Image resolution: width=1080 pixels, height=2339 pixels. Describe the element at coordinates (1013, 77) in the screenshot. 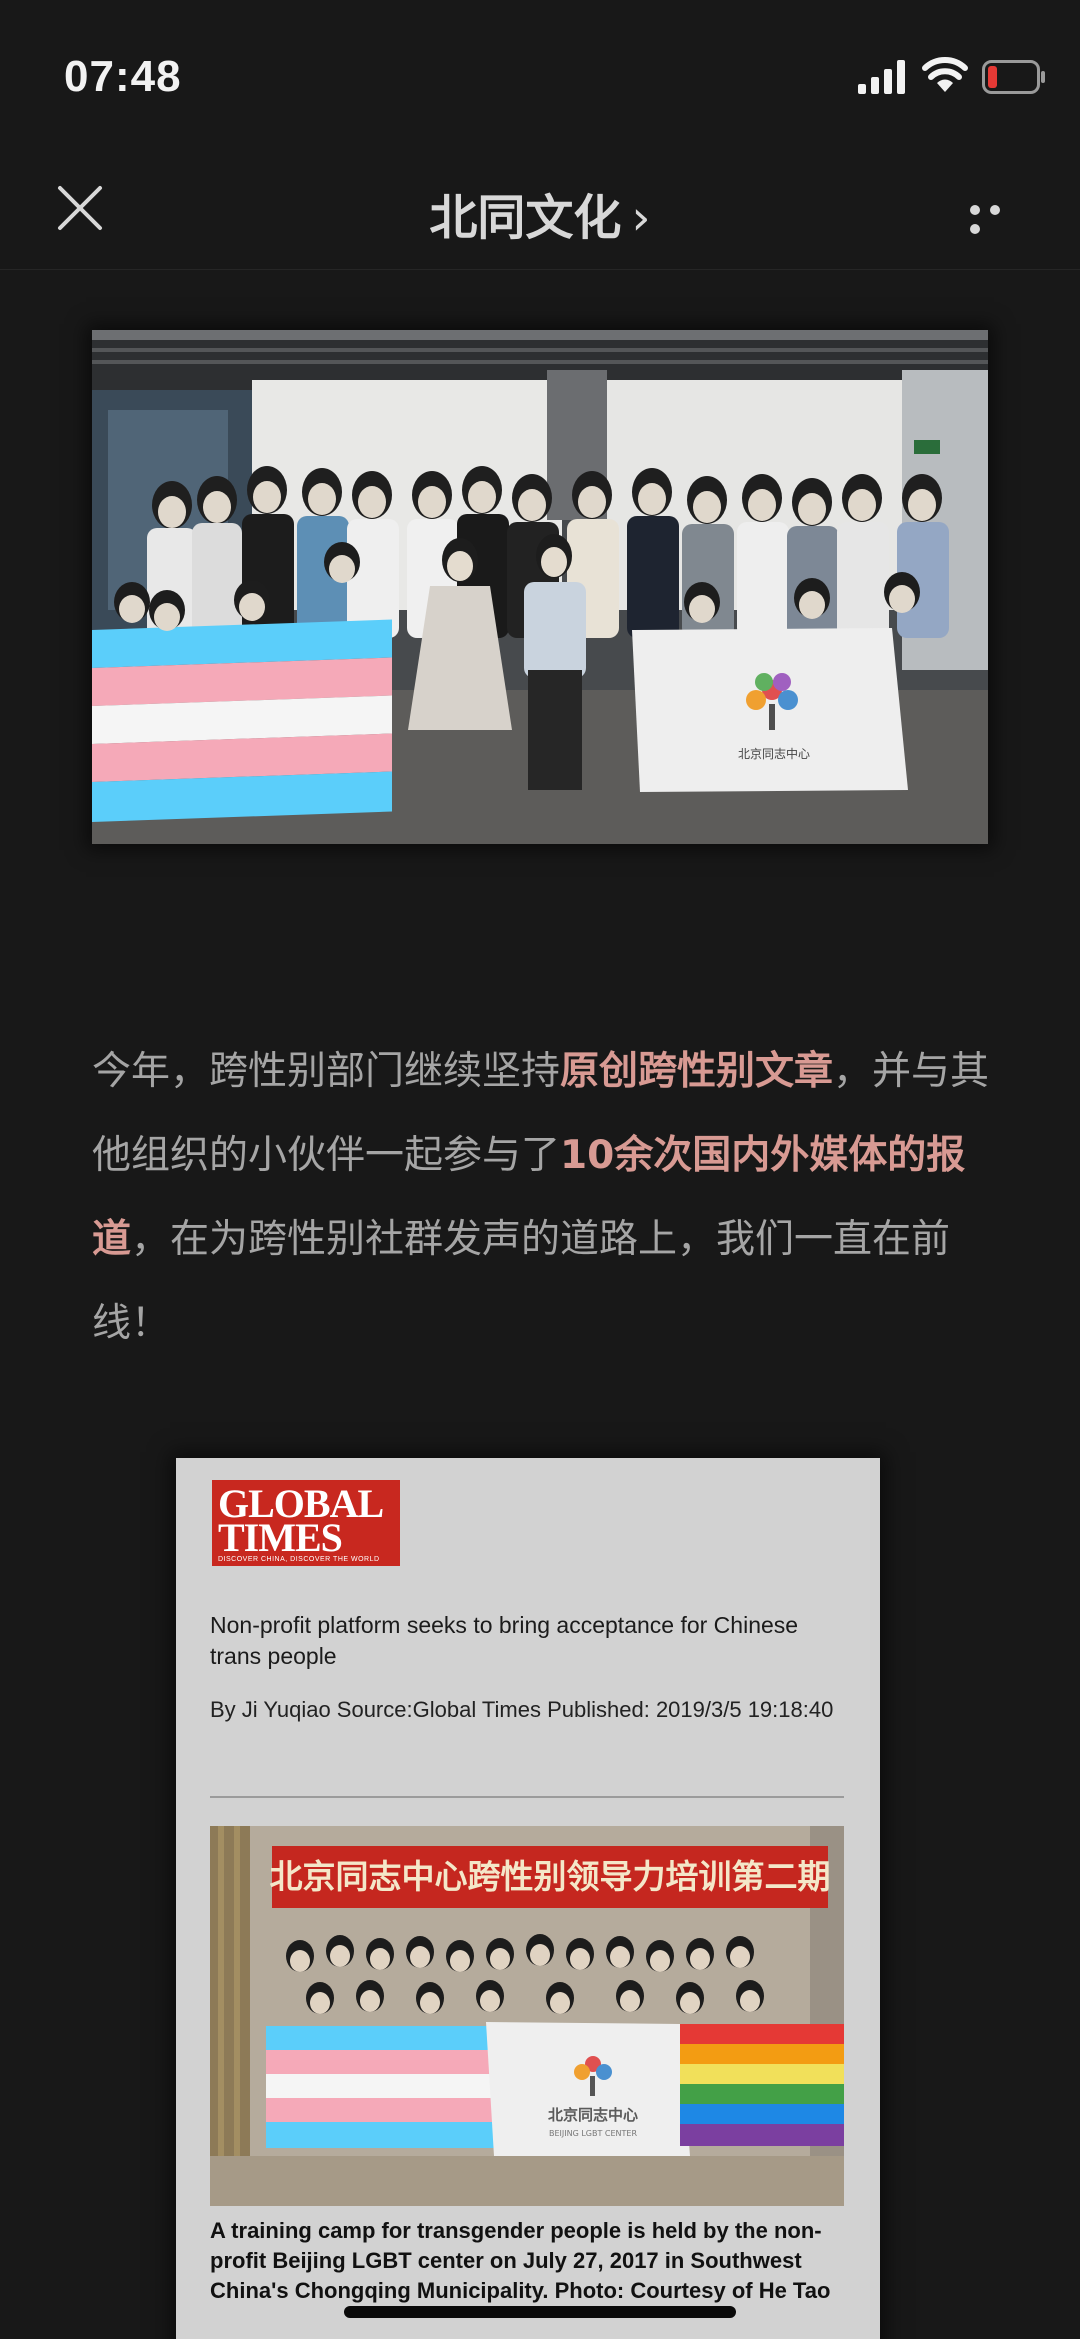

I see `battery-low-icon` at that location.